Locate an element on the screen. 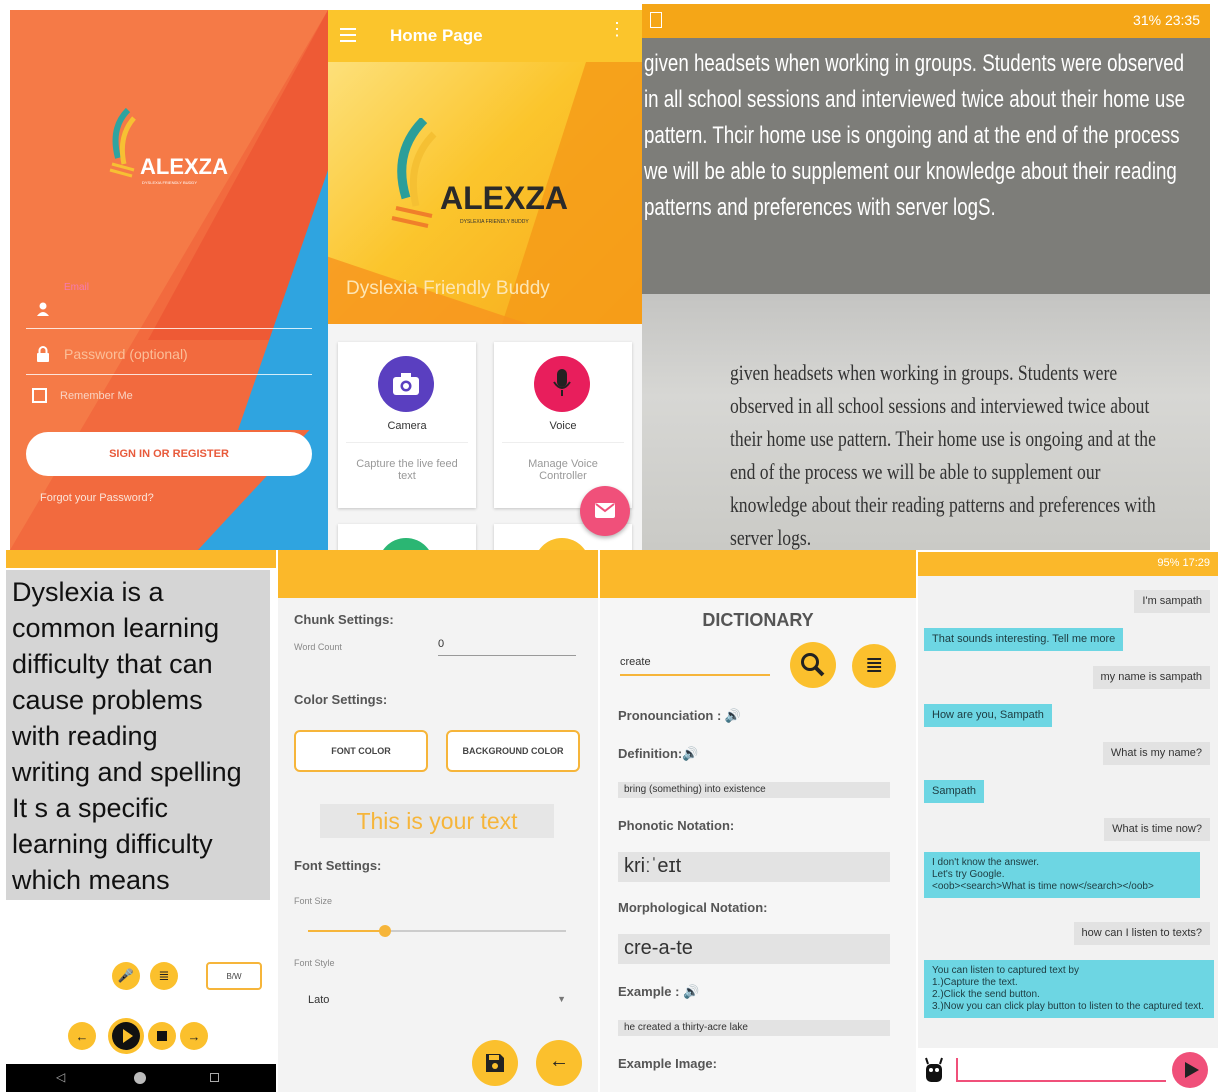 The height and width of the screenshot is (1092, 1218). camera-card-title: Camera is located at coordinates (407, 426).